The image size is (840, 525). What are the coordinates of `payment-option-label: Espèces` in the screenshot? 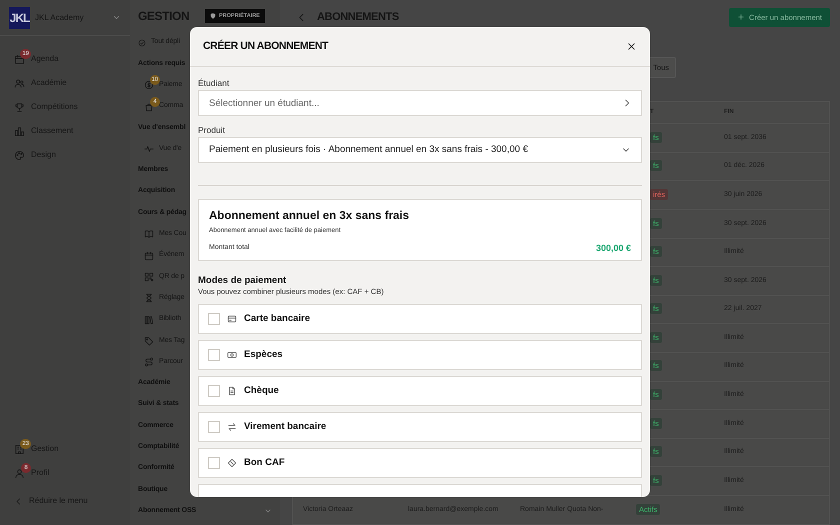 It's located at (263, 355).